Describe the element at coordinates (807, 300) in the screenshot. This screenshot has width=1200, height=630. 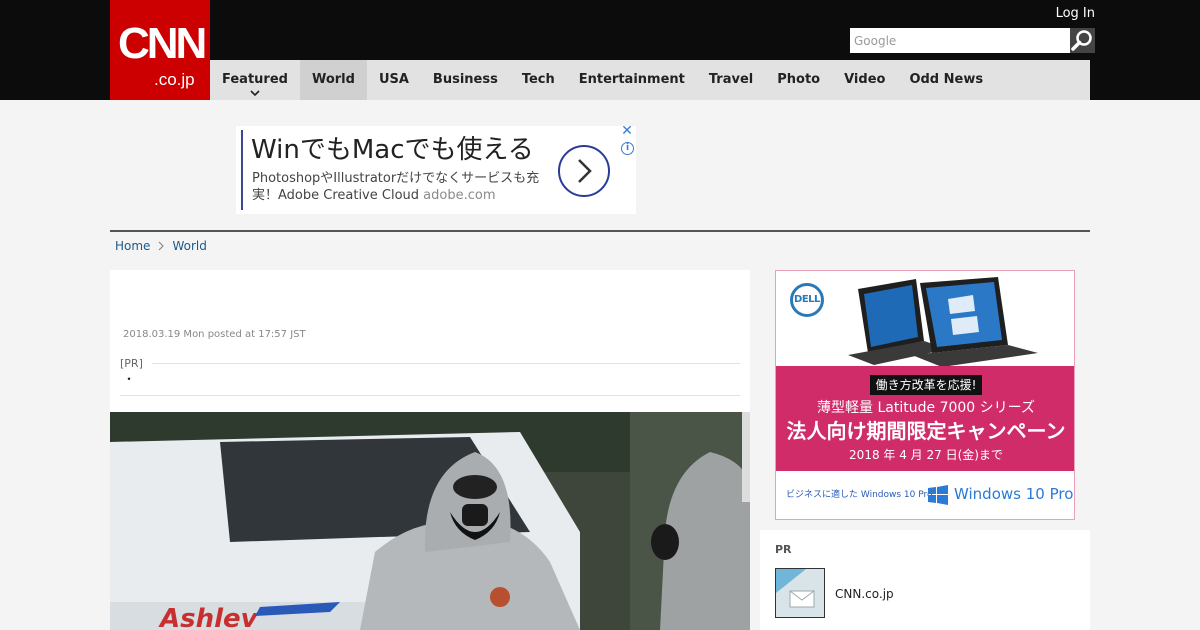
I see `dell-logo: DELL` at that location.